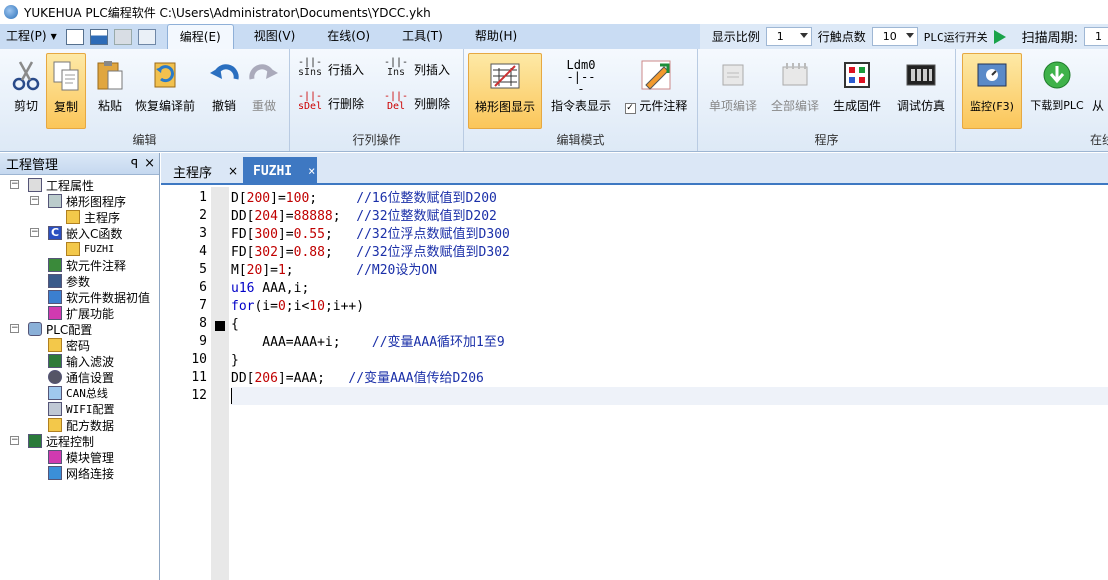 The width and height of the screenshot is (1108, 580). I want to click on col-insert-button: -||- Ins 列插入, so click(416, 69).